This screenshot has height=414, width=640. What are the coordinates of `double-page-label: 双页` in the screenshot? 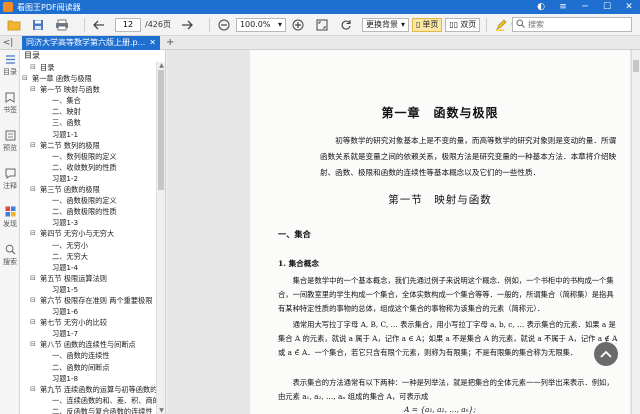 It's located at (468, 24).